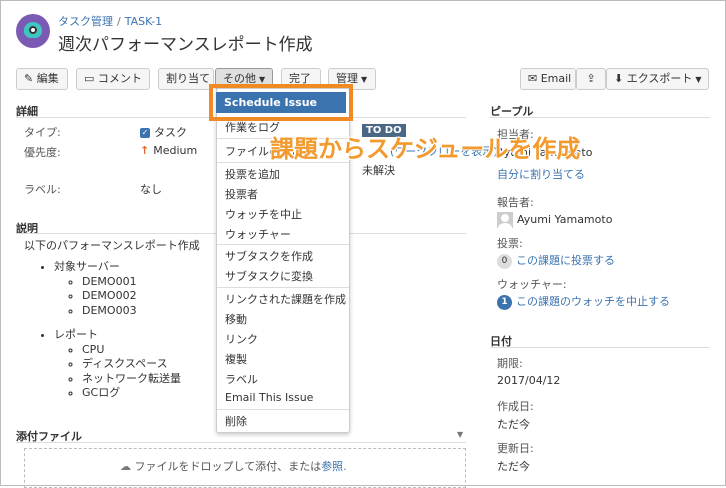 Image resolution: width=726 pixels, height=488 pixels. I want to click on export-button: ⬇ エクスポート ▼, so click(657, 79).